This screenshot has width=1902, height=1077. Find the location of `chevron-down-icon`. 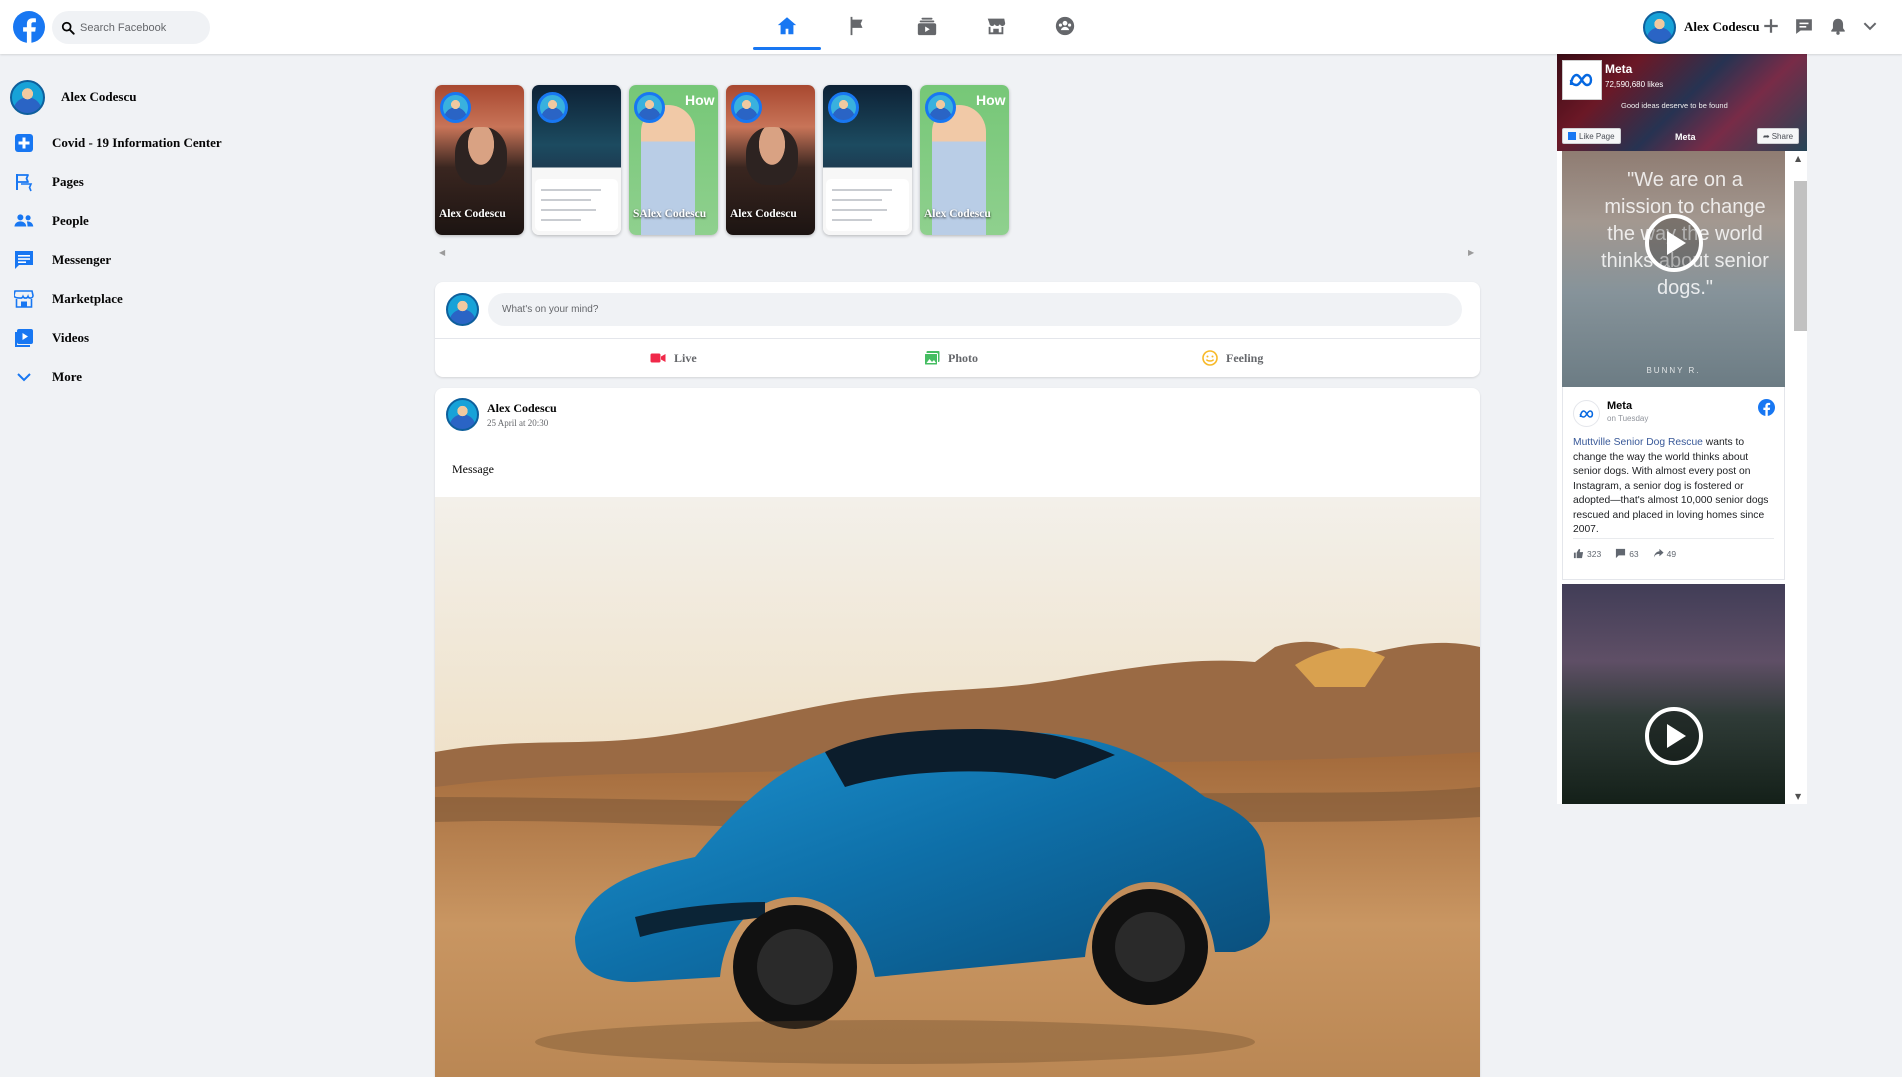

chevron-down-icon is located at coordinates (24, 376).